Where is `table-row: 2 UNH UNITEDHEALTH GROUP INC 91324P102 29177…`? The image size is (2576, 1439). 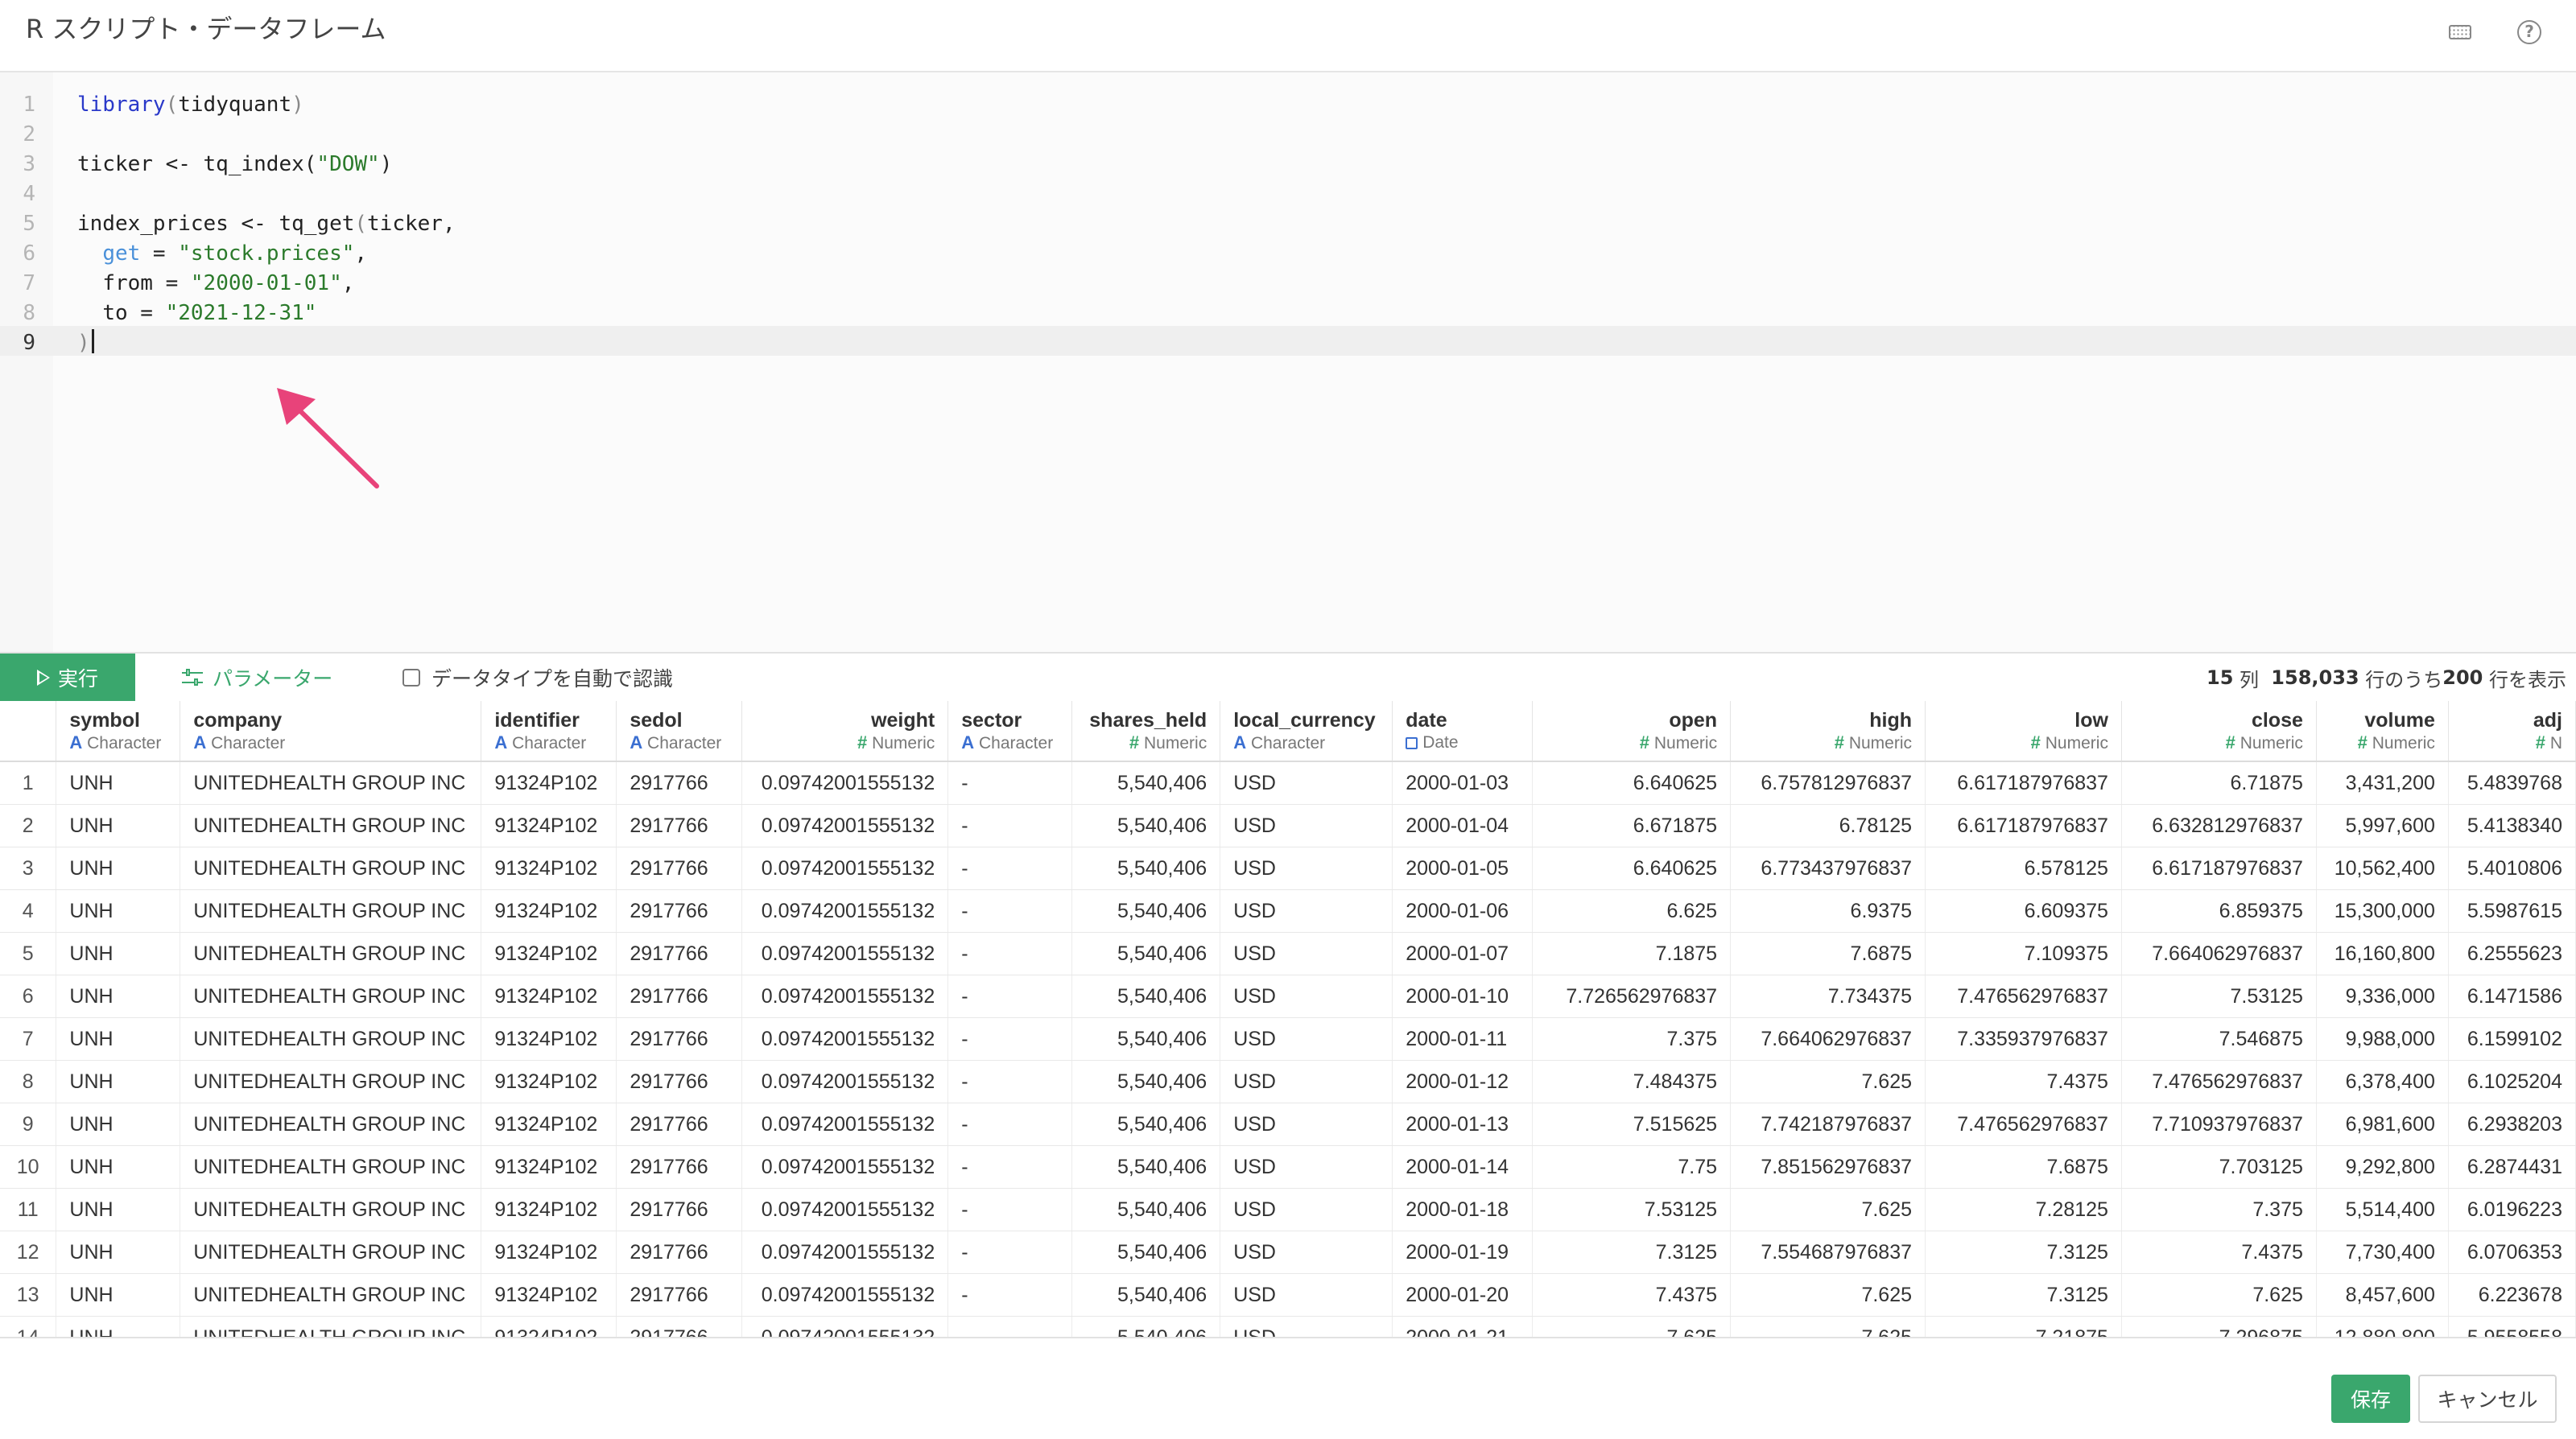
table-row: 2 UNH UNITEDHEALTH GROUP INC 91324P102 29177… is located at coordinates (1288, 825).